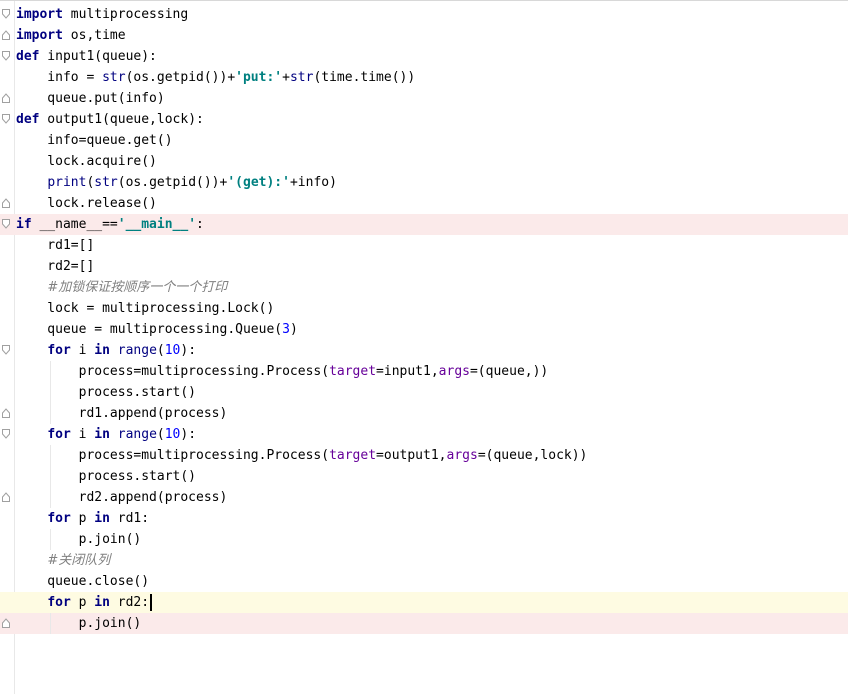 Image resolution: width=848 pixels, height=694 pixels. Describe the element at coordinates (63, 560) in the screenshot. I see `code-text: #关闭队列` at that location.